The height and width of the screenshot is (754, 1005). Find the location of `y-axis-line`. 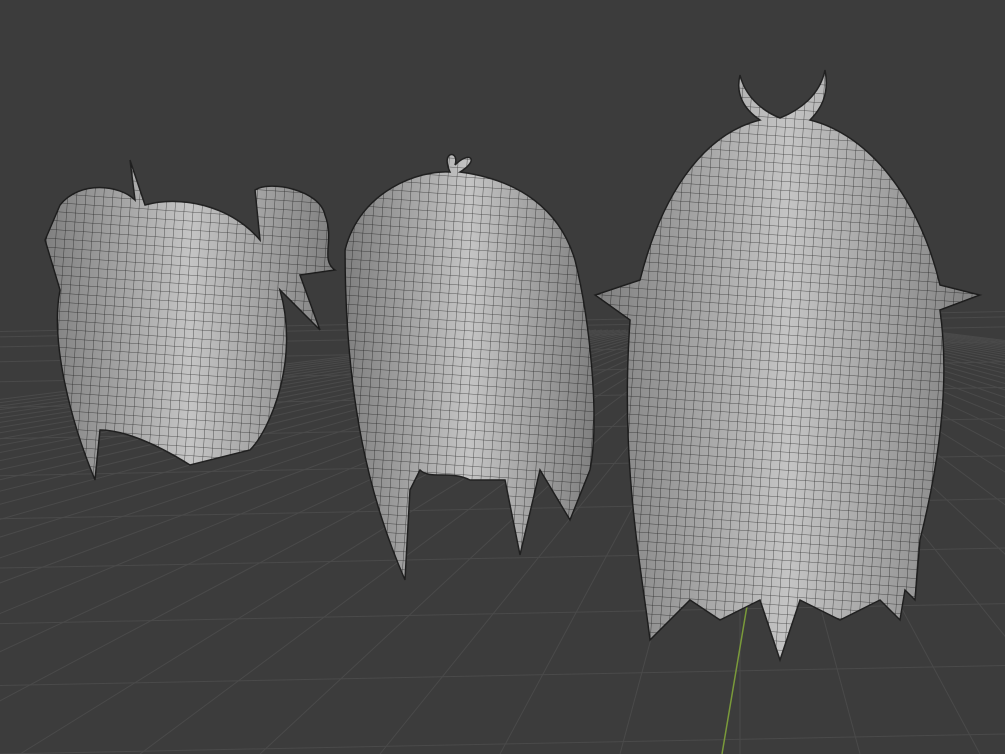

y-axis-line is located at coordinates (735, 676).